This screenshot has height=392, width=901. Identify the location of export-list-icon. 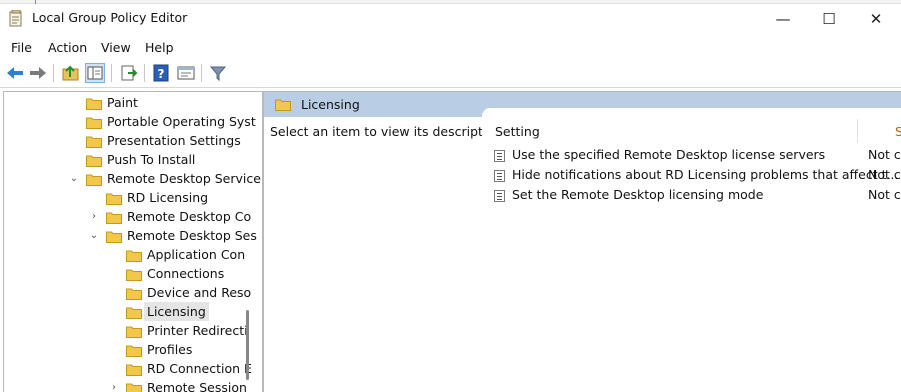
(129, 73).